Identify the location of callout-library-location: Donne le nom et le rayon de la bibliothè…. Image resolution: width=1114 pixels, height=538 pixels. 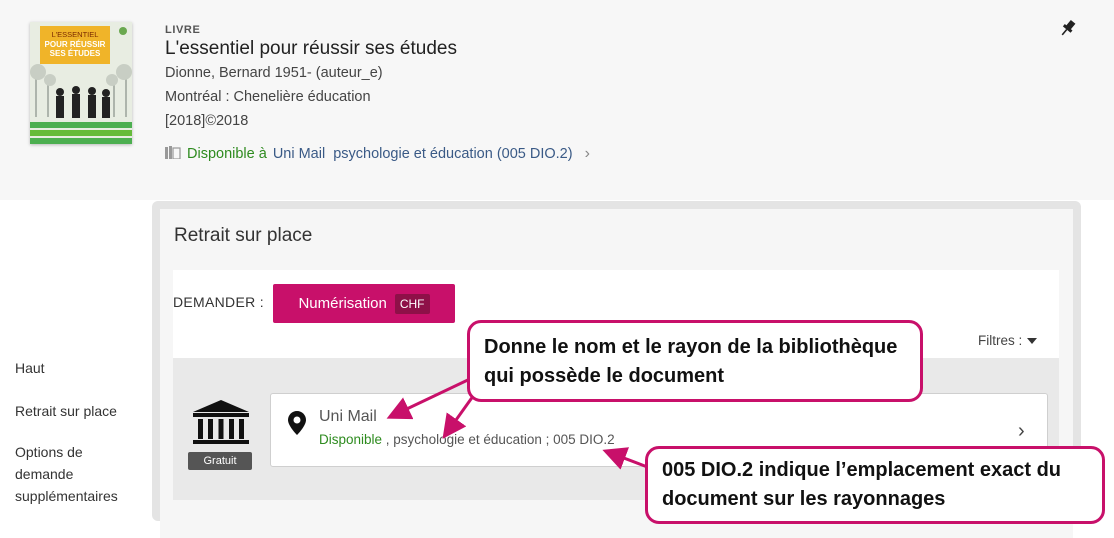
(695, 361).